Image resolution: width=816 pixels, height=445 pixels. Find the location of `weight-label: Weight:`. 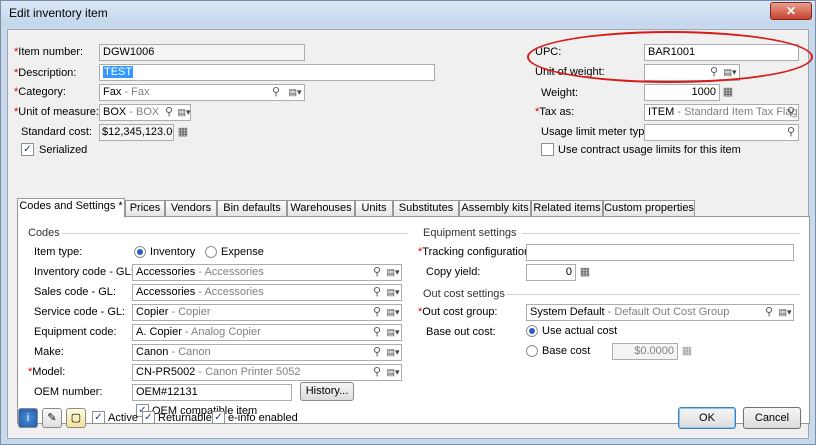

weight-label: Weight: is located at coordinates (560, 93).